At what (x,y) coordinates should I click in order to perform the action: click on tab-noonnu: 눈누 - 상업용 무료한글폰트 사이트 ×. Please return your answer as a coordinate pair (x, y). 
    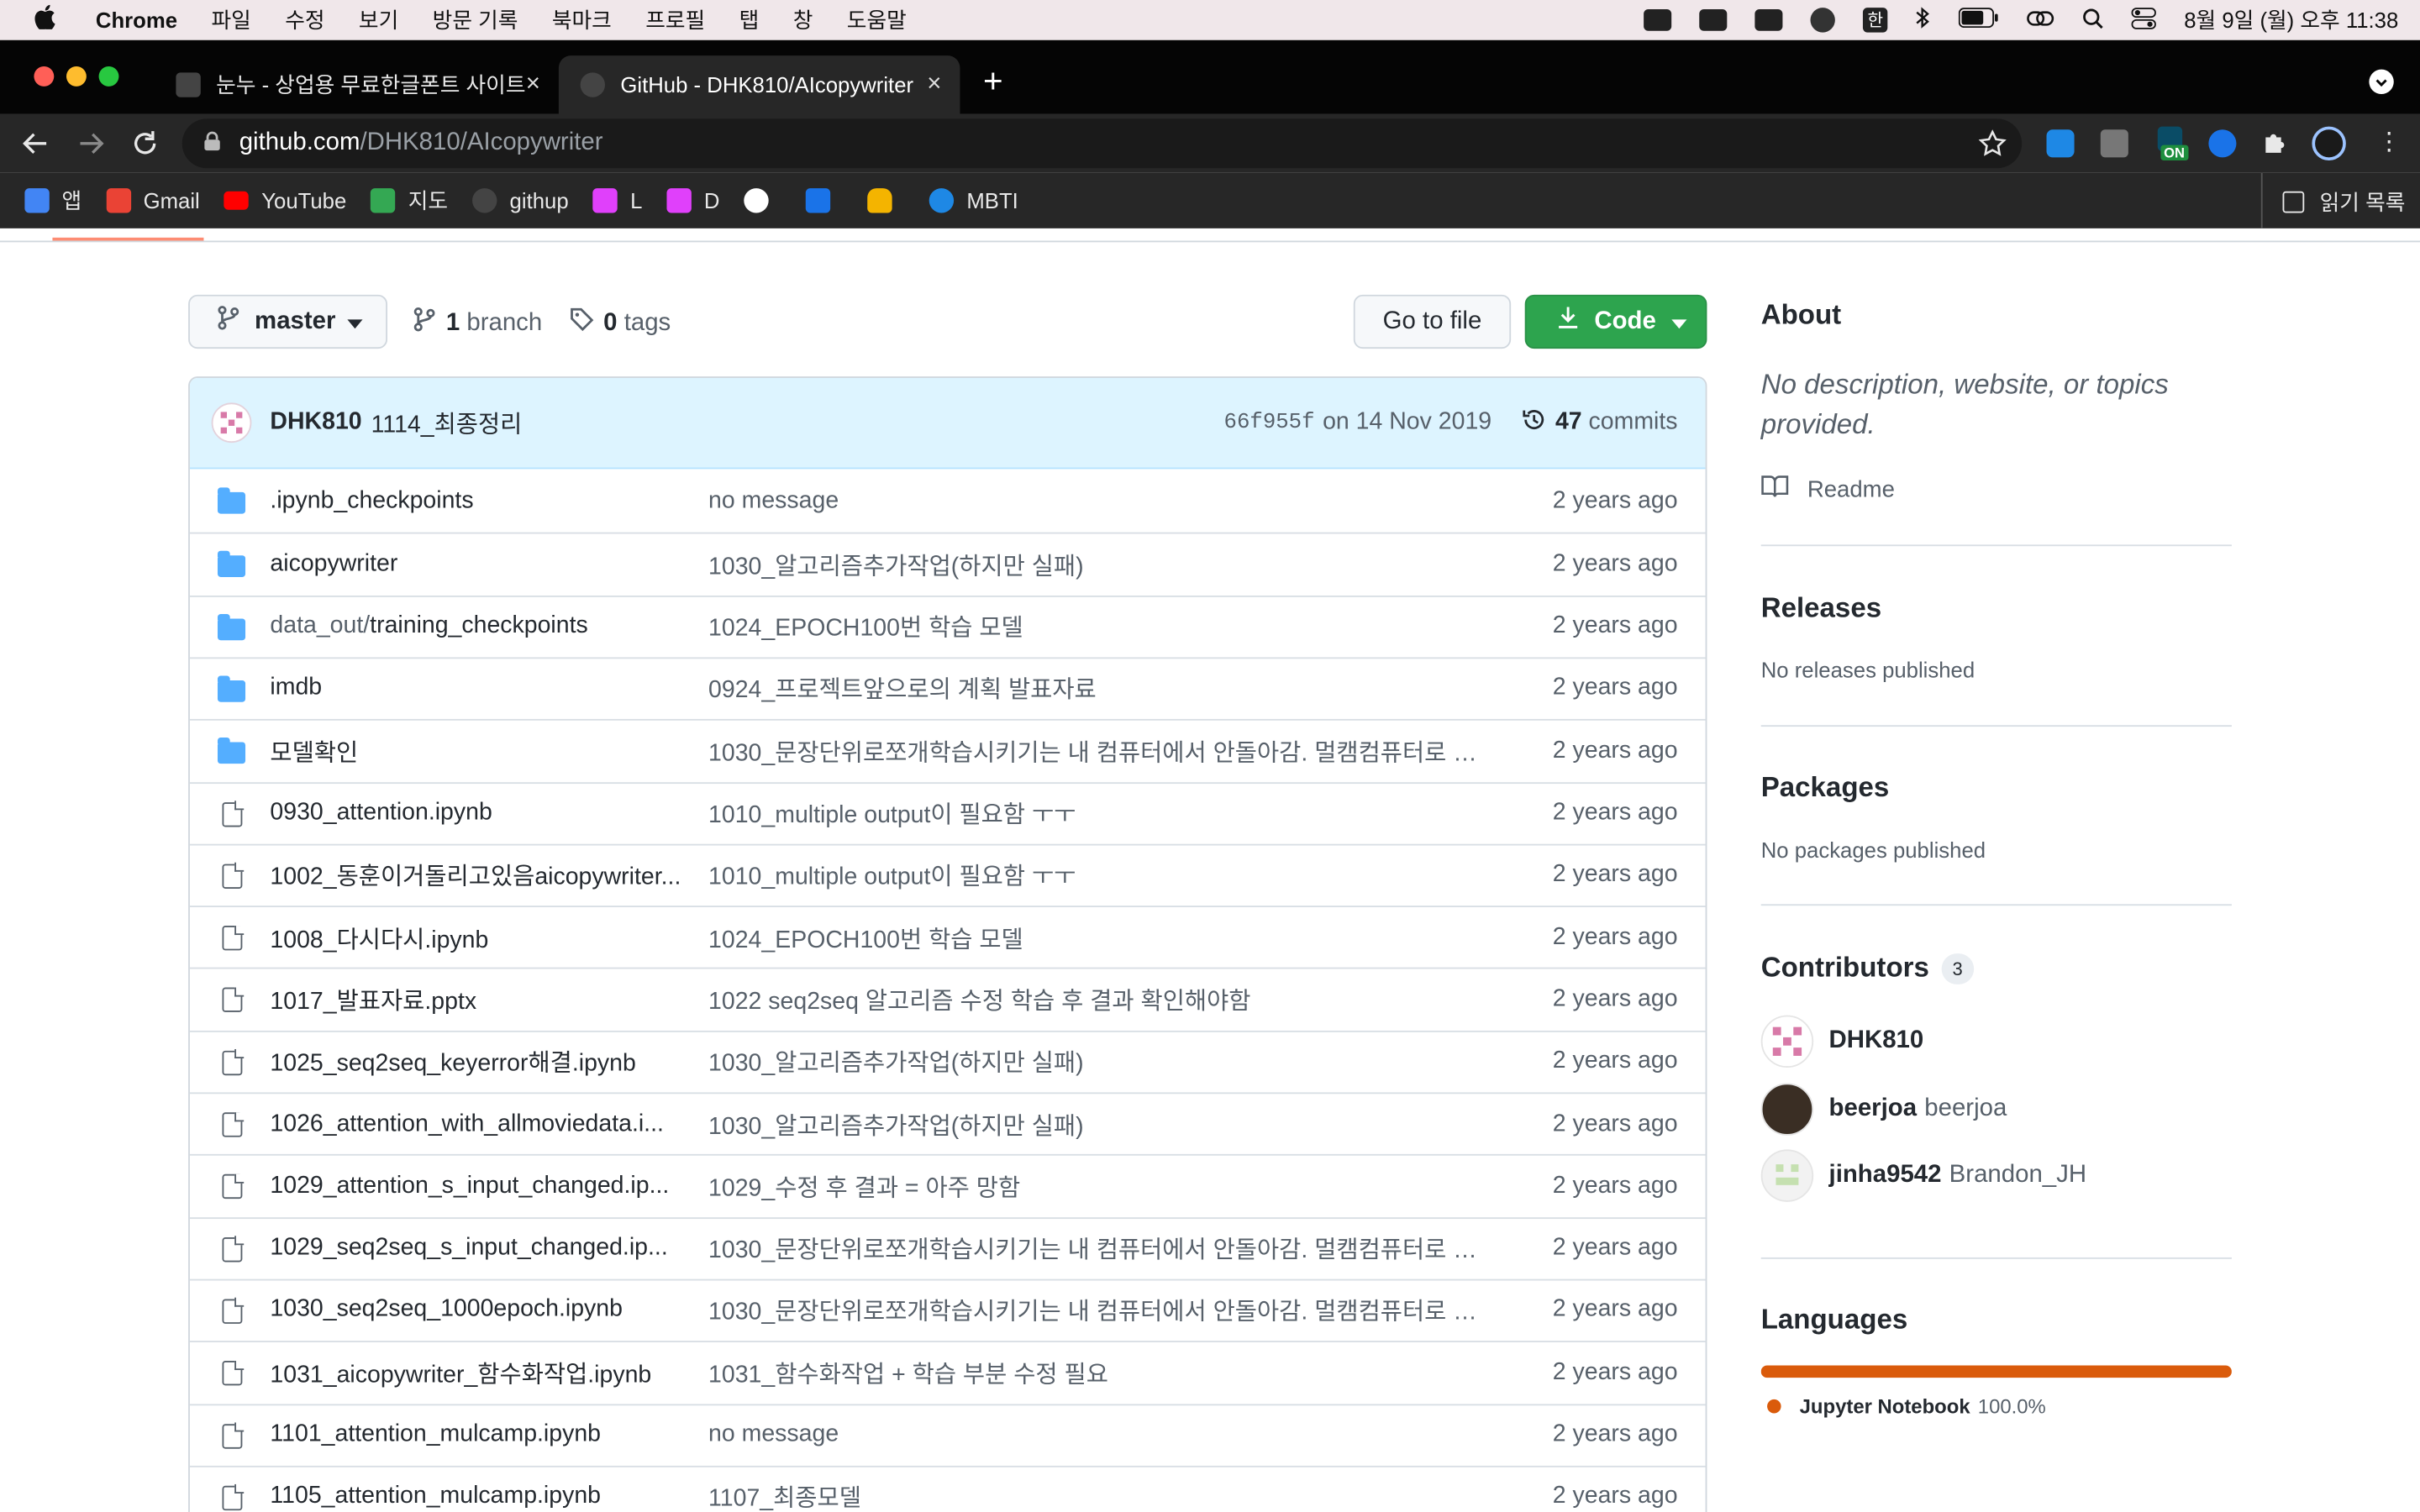
    Looking at the image, I should click on (357, 84).